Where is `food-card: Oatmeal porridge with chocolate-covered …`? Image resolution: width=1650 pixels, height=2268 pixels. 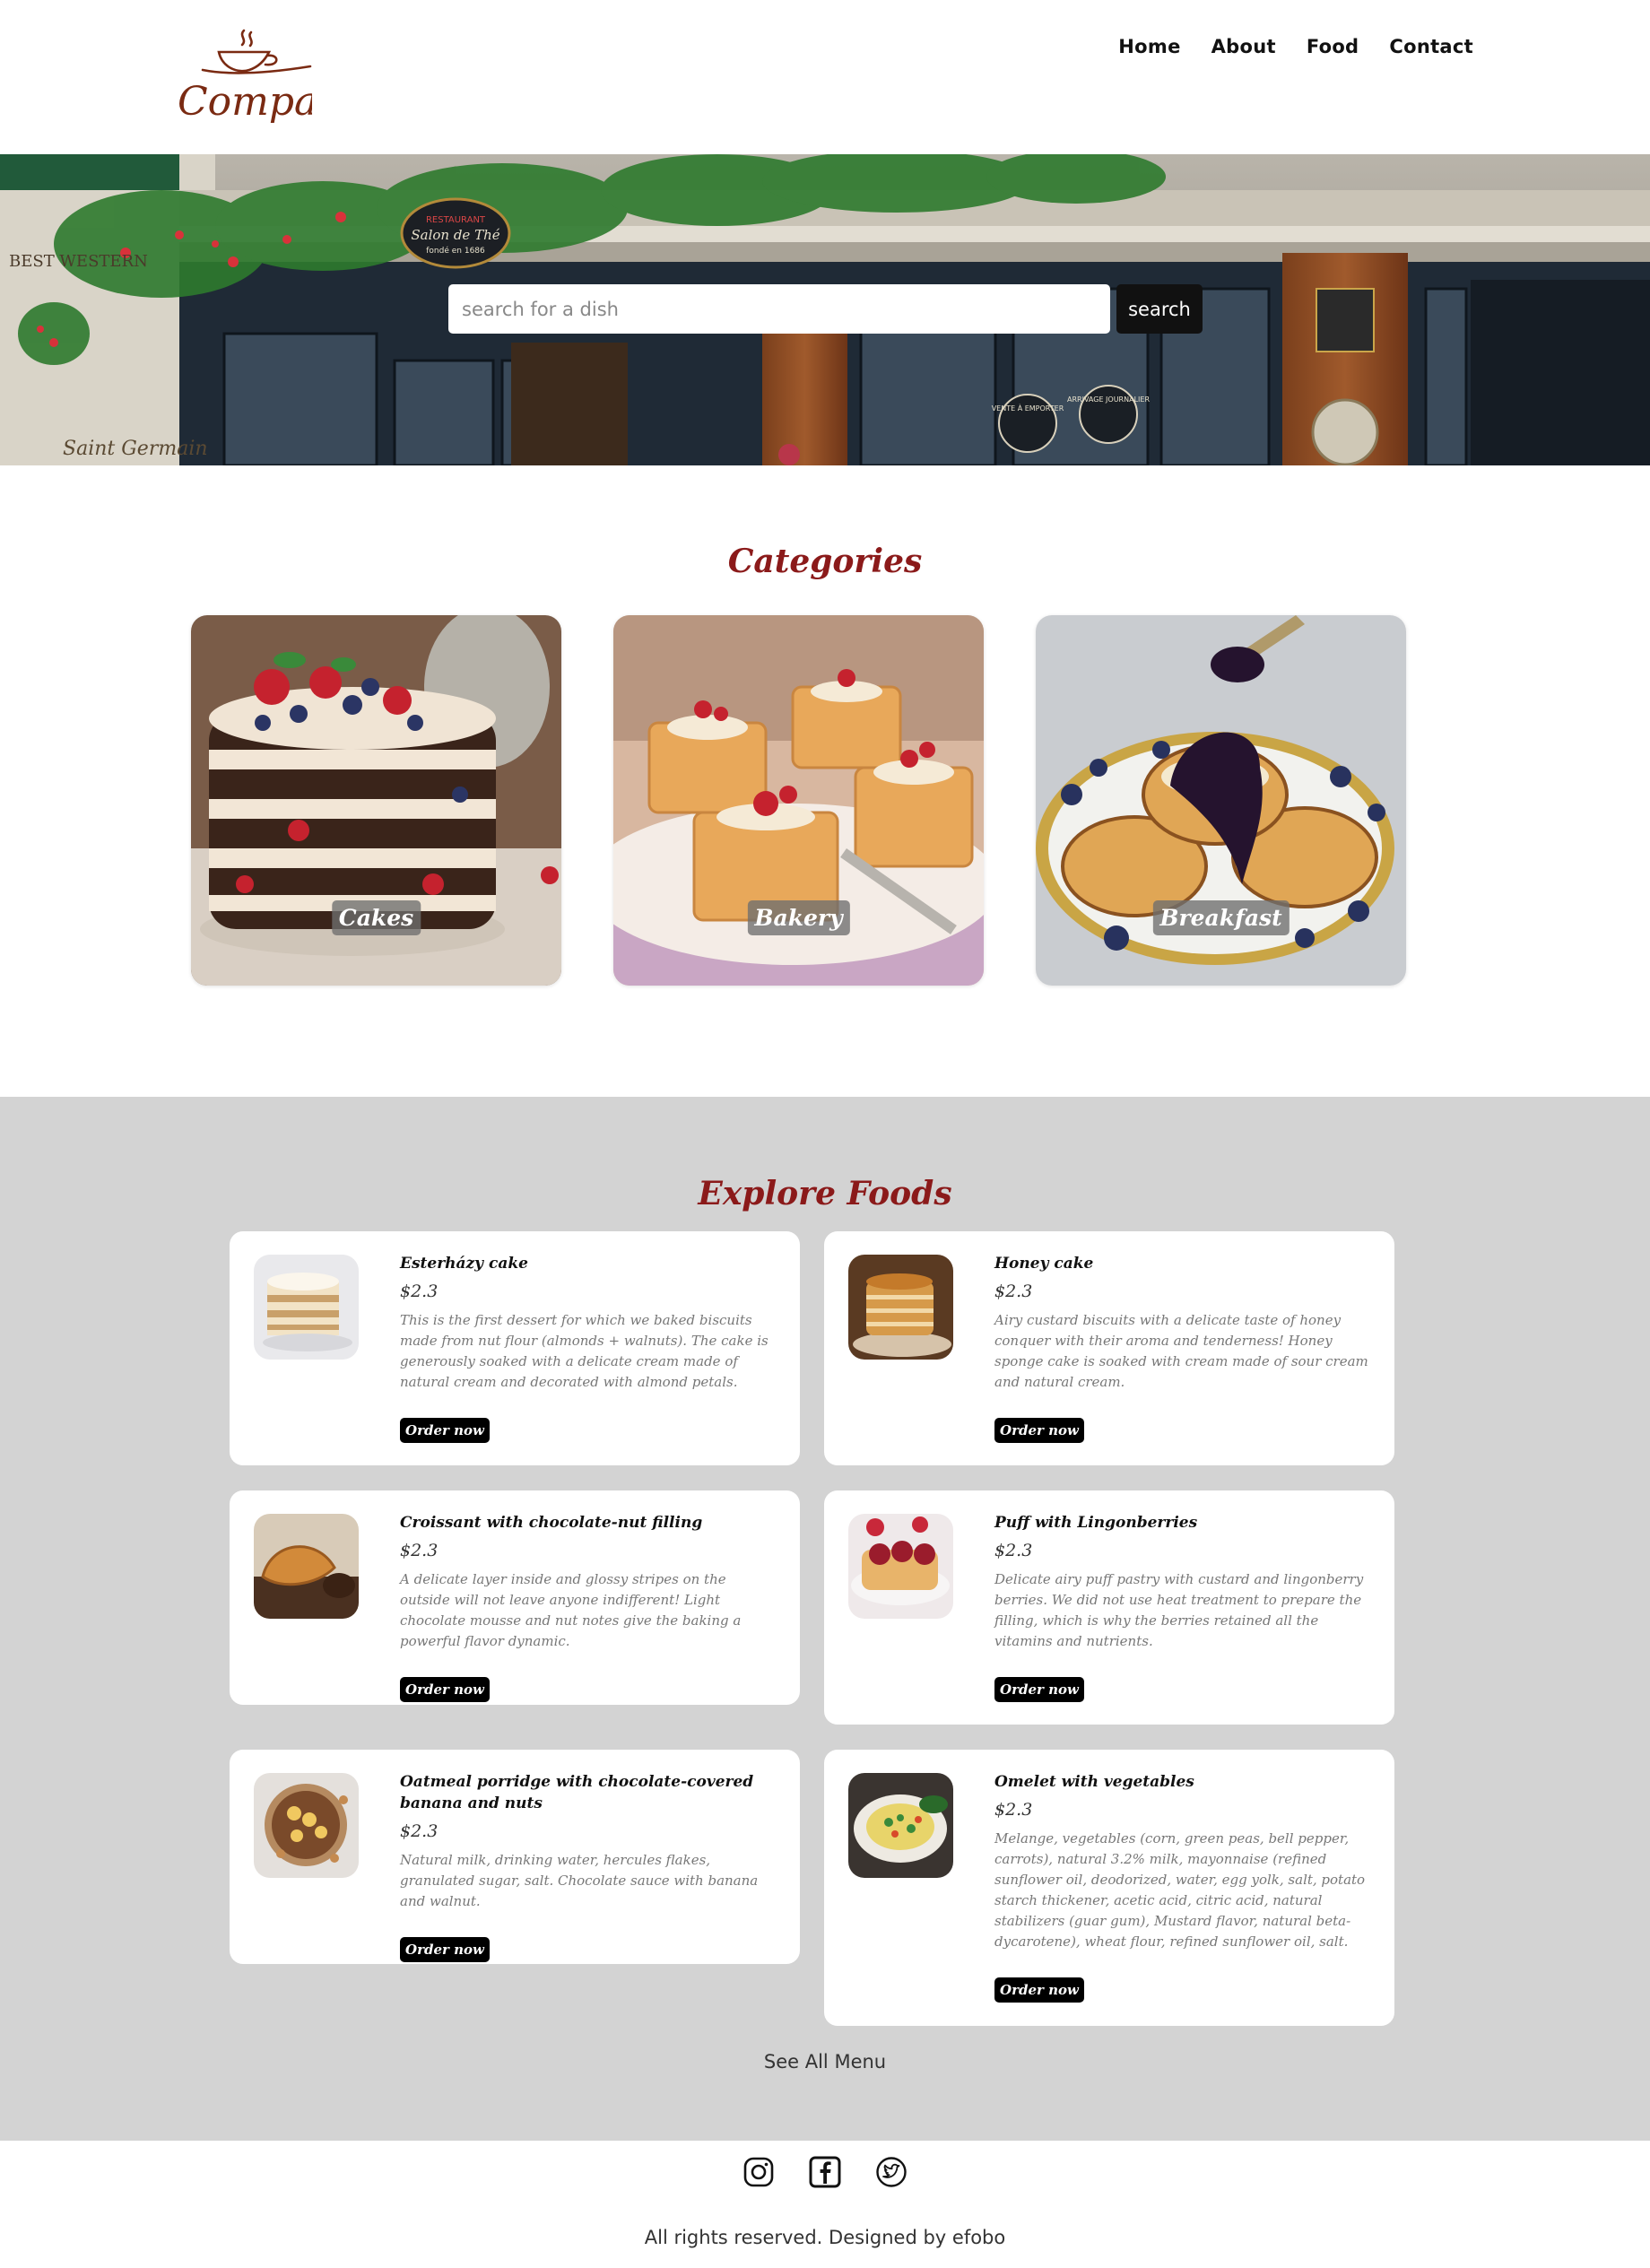 food-card: Oatmeal porridge with chocolate-covered … is located at coordinates (515, 1857).